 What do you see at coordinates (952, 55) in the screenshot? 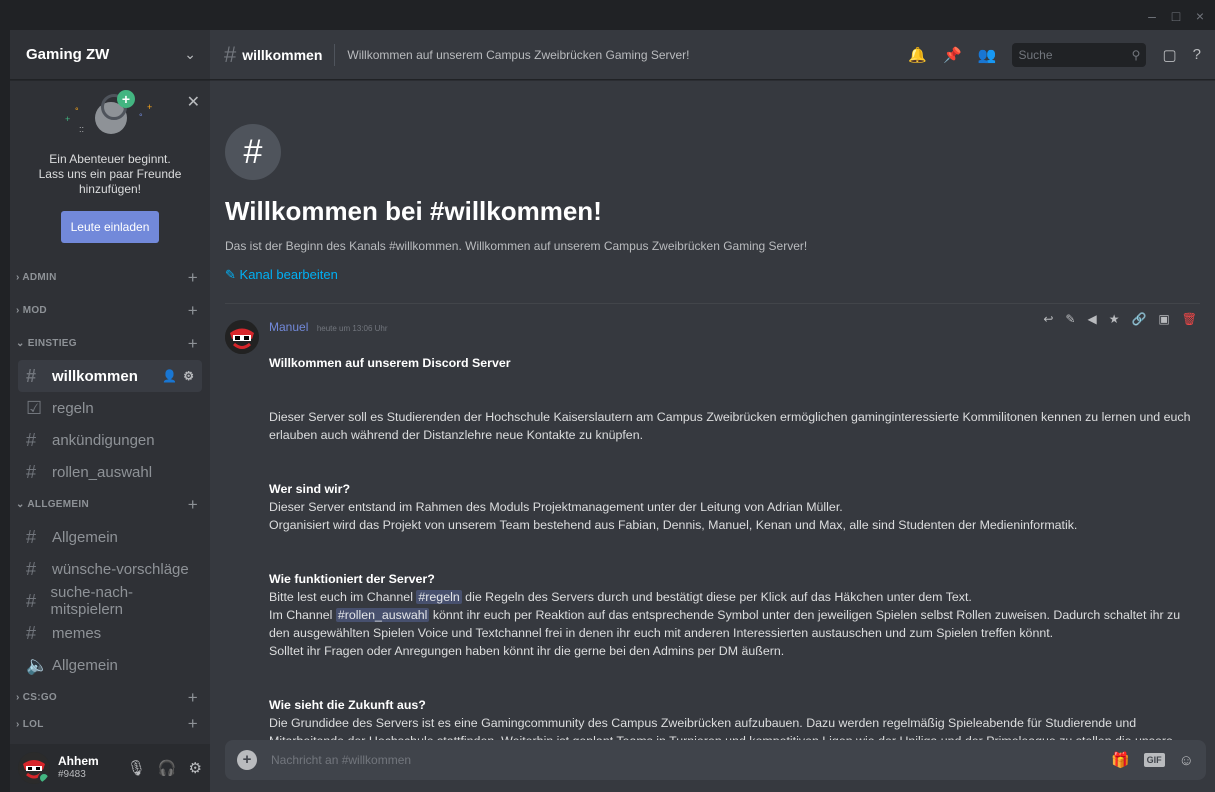
I see `pin-icon: 📌` at bounding box center [952, 55].